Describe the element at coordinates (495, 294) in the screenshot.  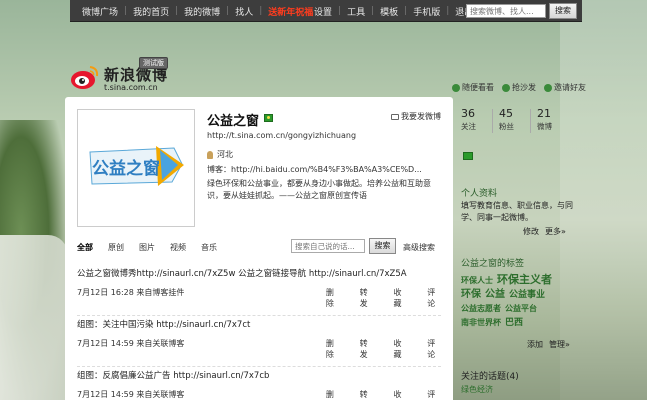
I see `tag-item: 公益` at that location.